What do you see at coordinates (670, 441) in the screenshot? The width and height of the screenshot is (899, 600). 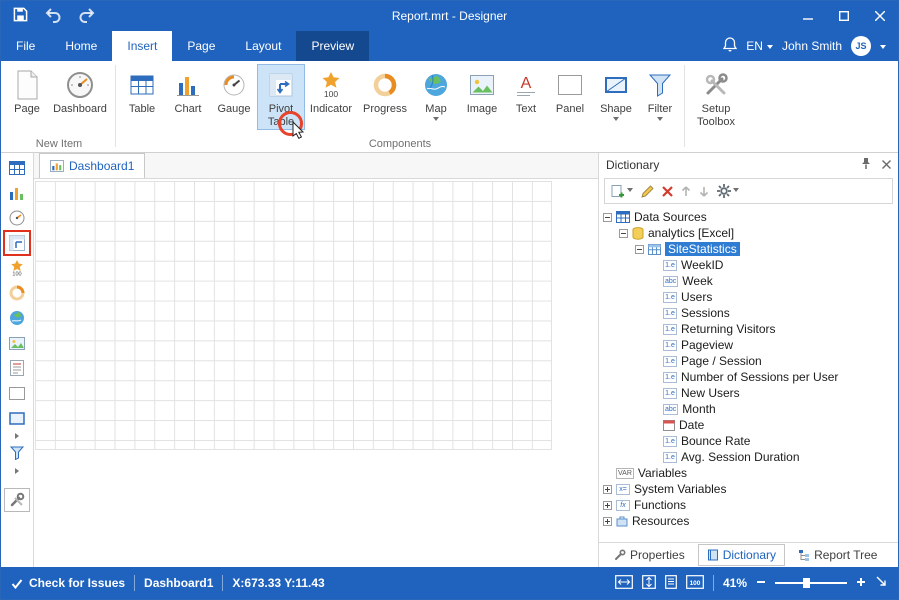 I see `numeric-field-icon: 1.e` at bounding box center [670, 441].